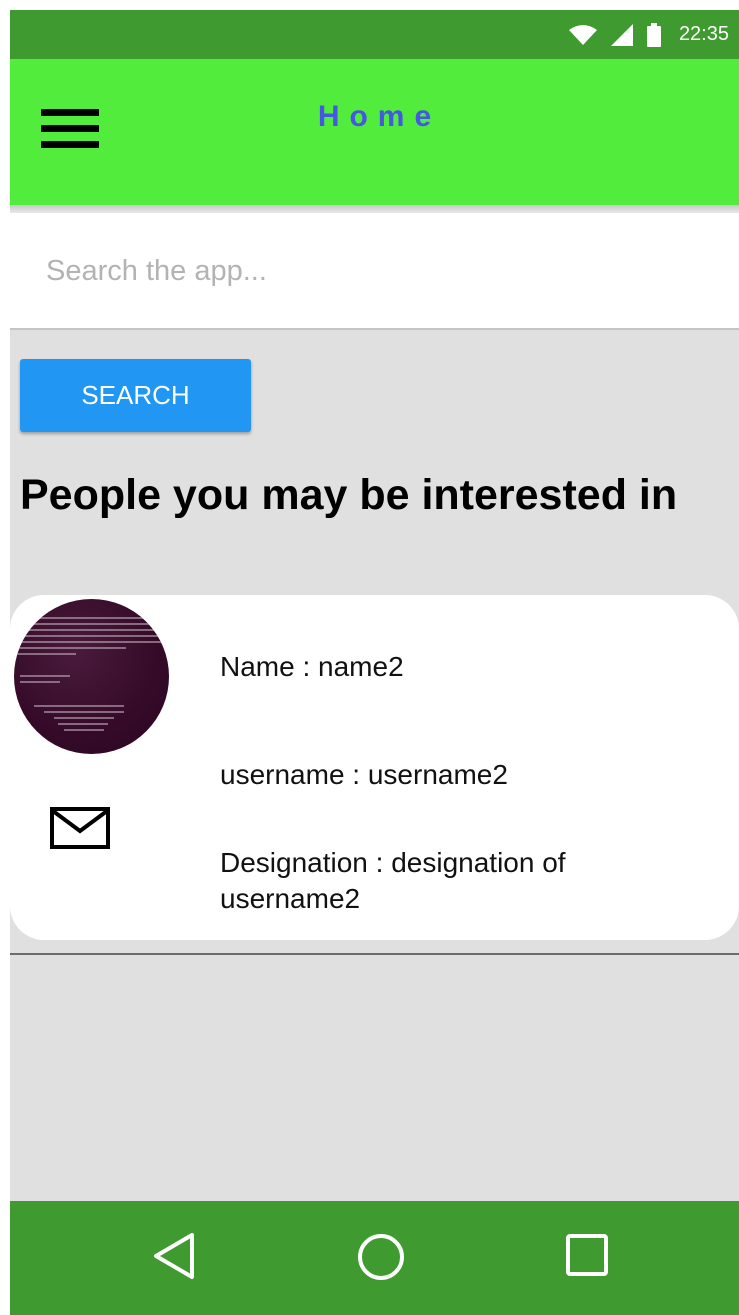 This screenshot has width=739, height=1315. I want to click on section-heading: People you may be interested in, so click(349, 495).